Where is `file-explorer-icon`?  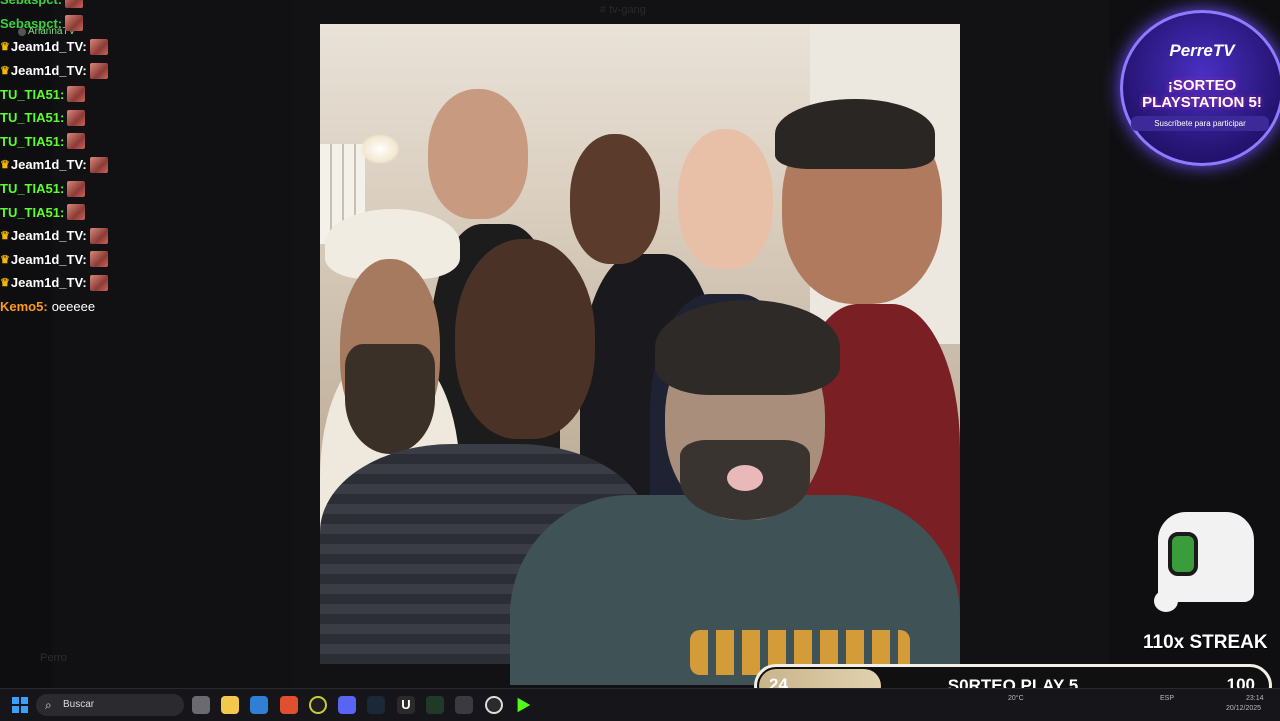
file-explorer-icon is located at coordinates (230, 705).